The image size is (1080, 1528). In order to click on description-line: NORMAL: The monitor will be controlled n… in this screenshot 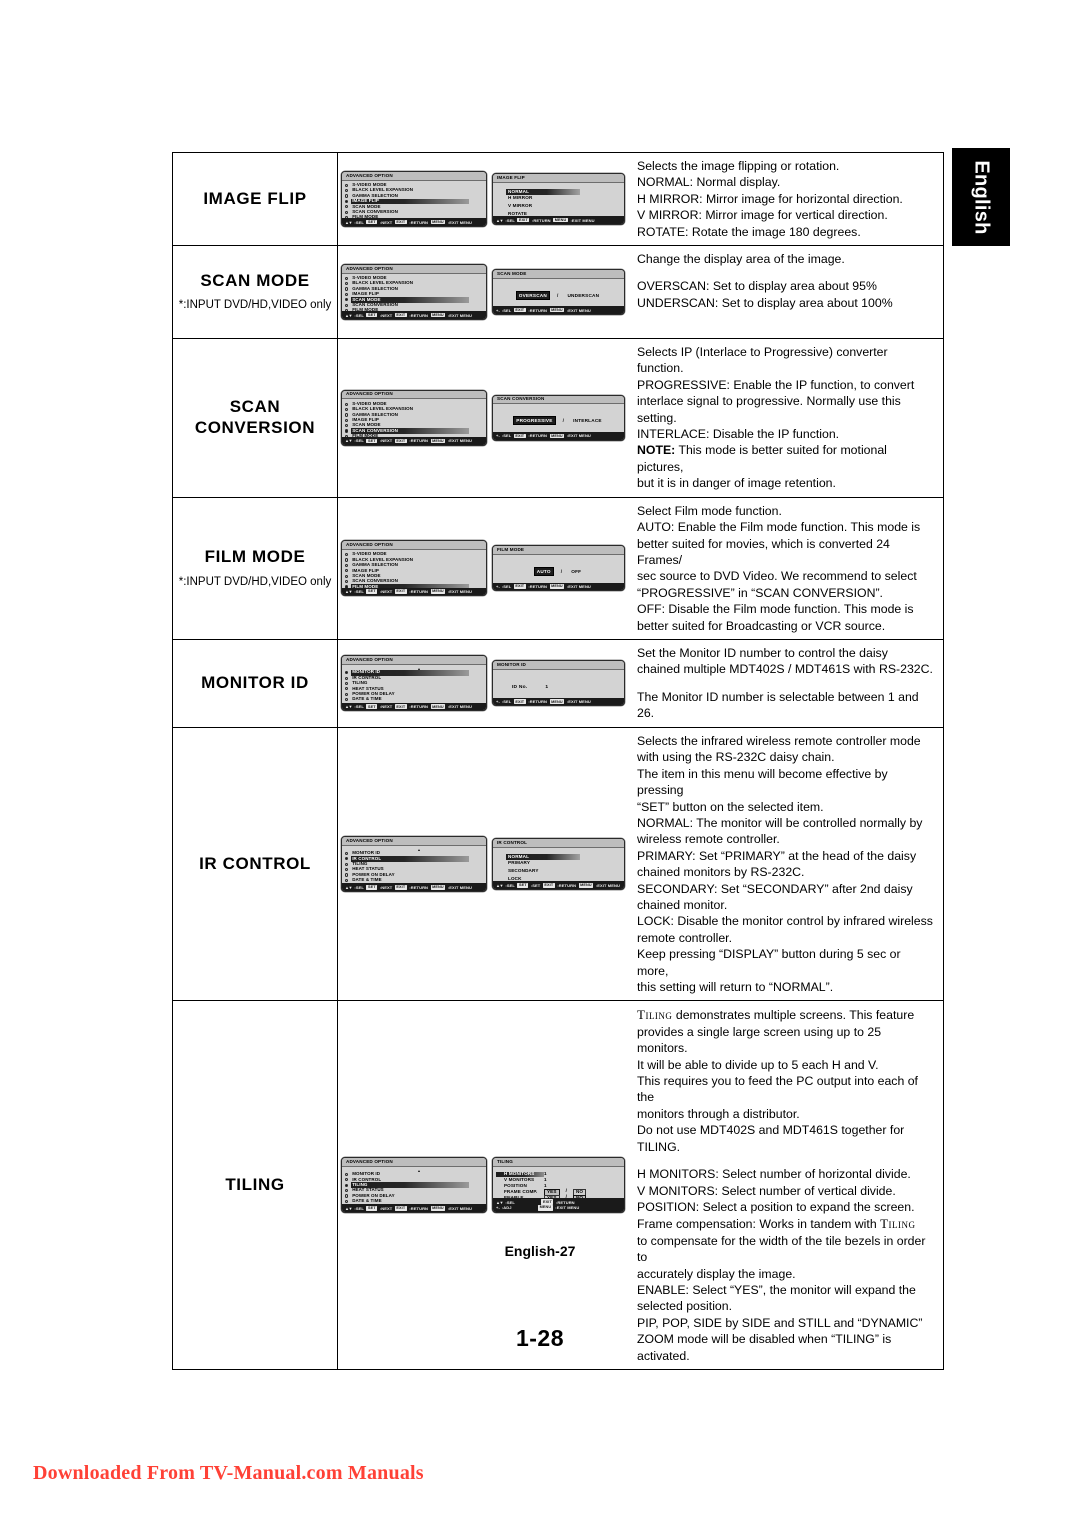, I will do `click(780, 822)`.